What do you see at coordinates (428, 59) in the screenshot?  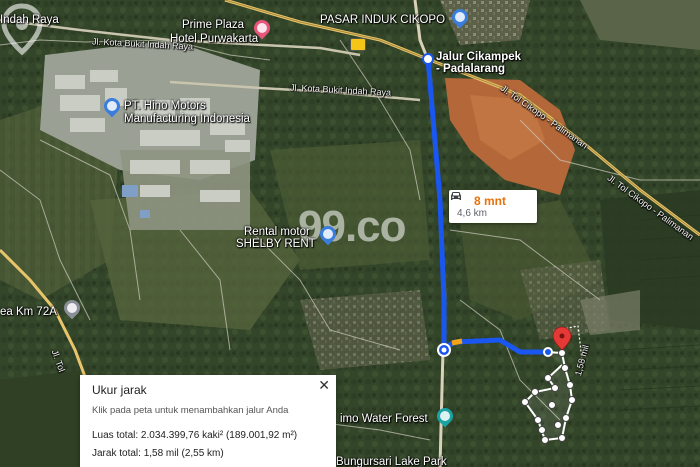 I see `route-start-marker` at bounding box center [428, 59].